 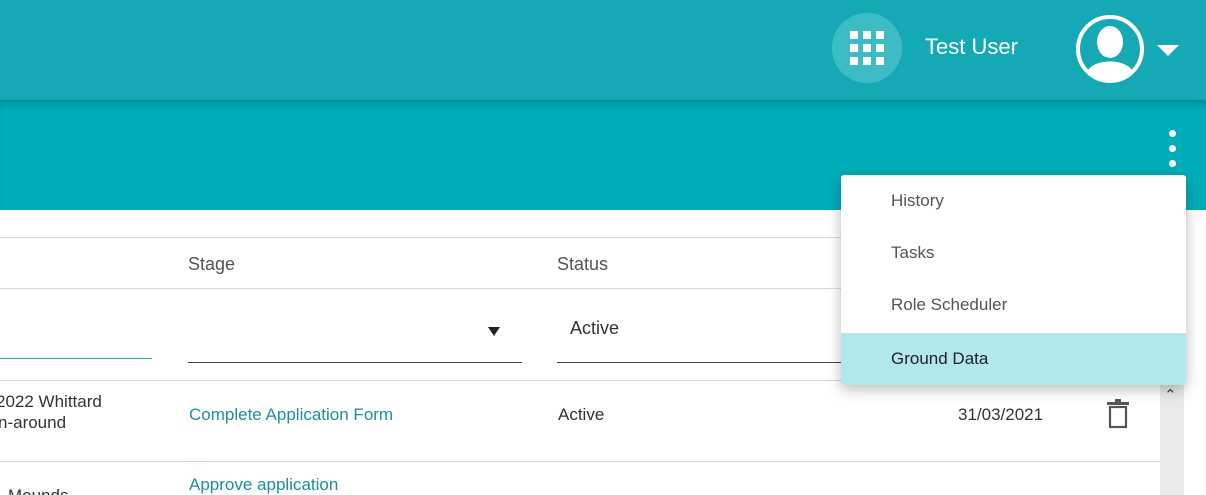 What do you see at coordinates (1013, 359) in the screenshot?
I see `menu-item-ground-data: Ground Data` at bounding box center [1013, 359].